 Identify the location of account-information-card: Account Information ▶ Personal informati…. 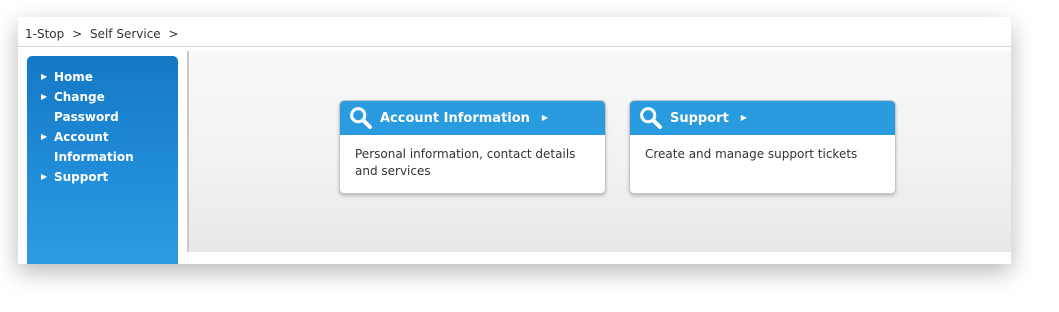
(472, 147).